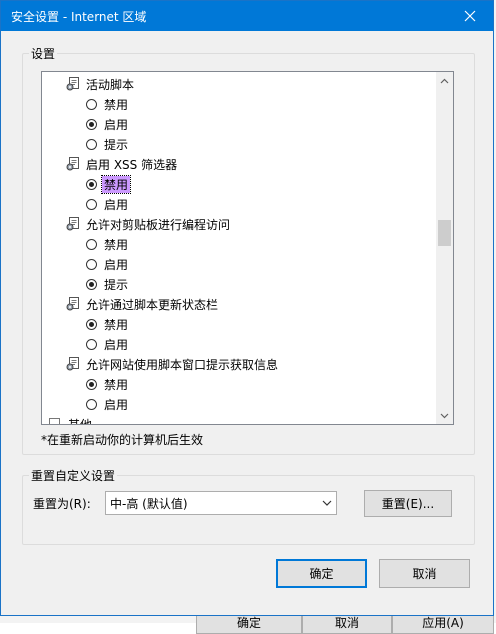  Describe the element at coordinates (346, 623) in the screenshot. I see `parent-button-label: 取消` at that location.